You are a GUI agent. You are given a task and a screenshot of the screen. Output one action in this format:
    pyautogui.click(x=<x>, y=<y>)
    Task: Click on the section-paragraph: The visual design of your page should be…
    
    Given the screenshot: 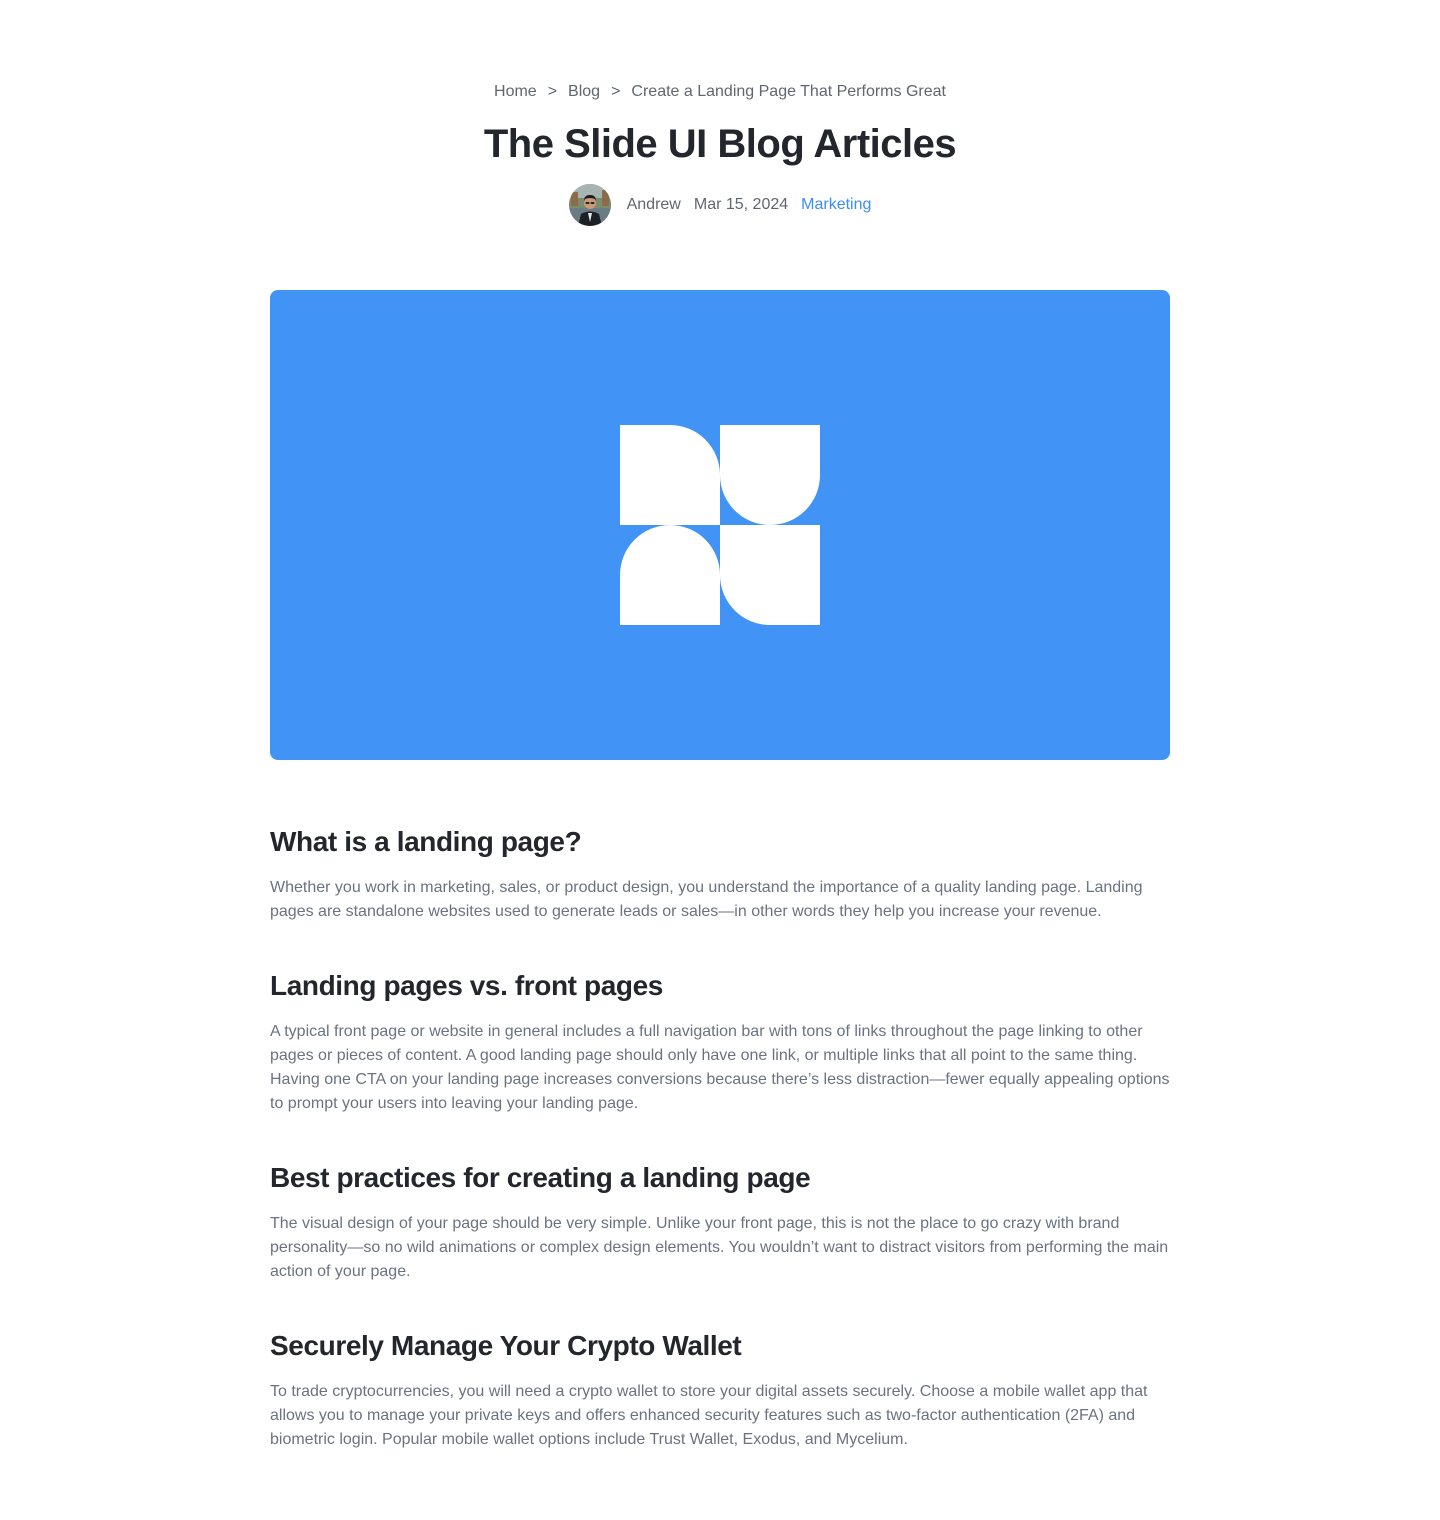 What is the action you would take?
    pyautogui.click(x=719, y=1247)
    